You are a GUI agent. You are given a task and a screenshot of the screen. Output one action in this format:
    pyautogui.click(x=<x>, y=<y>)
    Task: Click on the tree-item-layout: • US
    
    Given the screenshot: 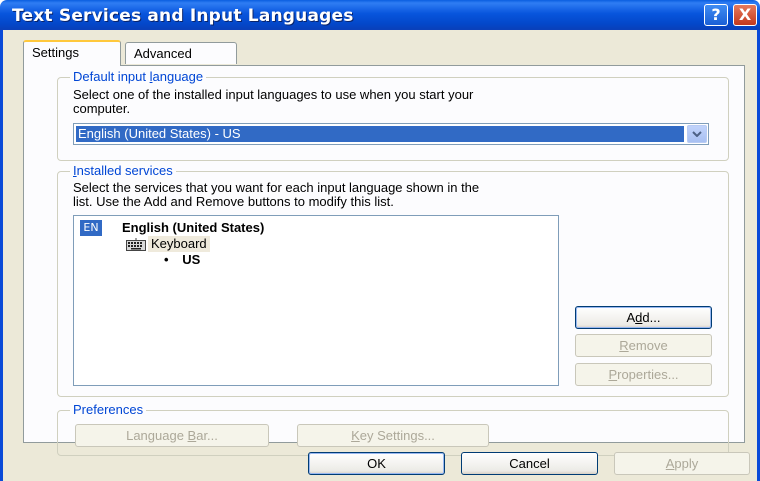 What is the action you would take?
    pyautogui.click(x=182, y=260)
    